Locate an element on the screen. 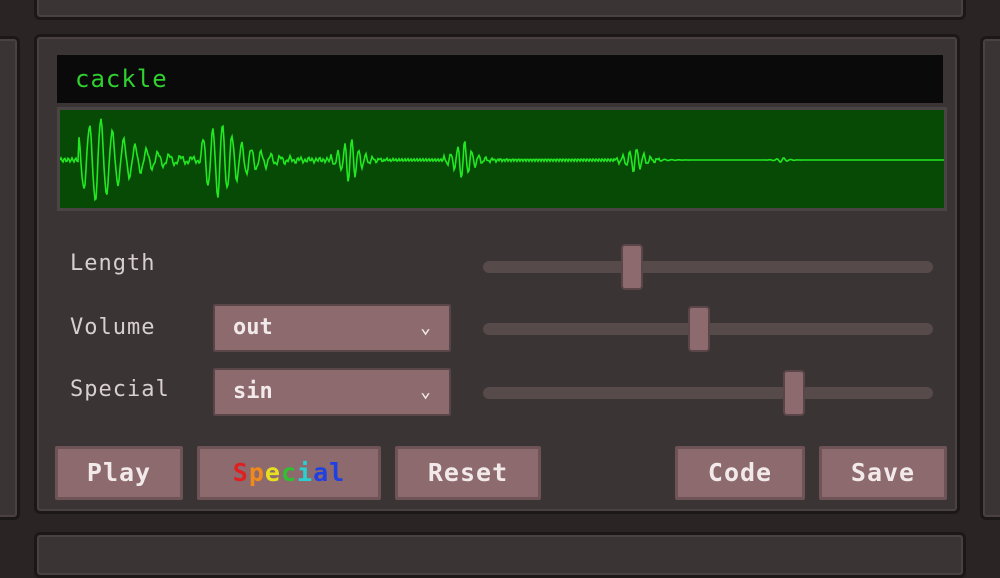 This screenshot has height=578, width=1000. neighbor-panel-bottom is located at coordinates (500, 555).